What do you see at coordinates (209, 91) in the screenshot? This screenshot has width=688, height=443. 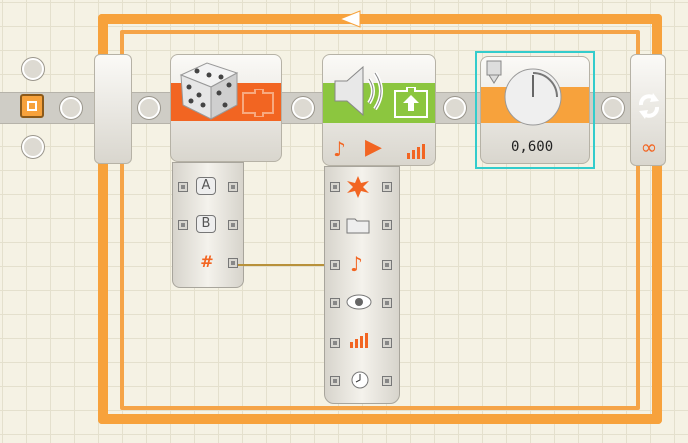 I see `dice-icon` at bounding box center [209, 91].